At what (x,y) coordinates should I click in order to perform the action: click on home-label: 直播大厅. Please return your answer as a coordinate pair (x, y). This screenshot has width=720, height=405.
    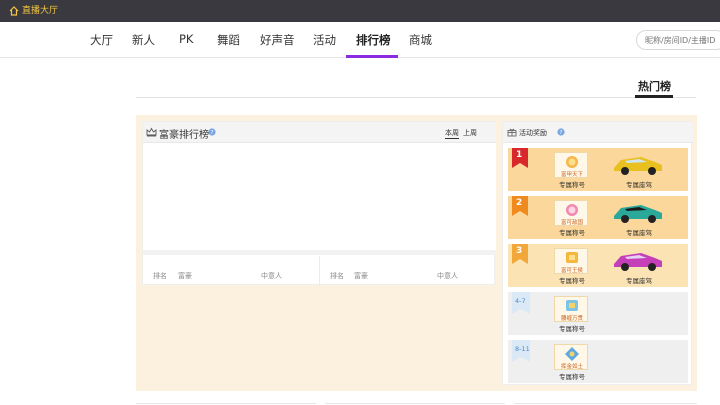
    Looking at the image, I should click on (40, 11).